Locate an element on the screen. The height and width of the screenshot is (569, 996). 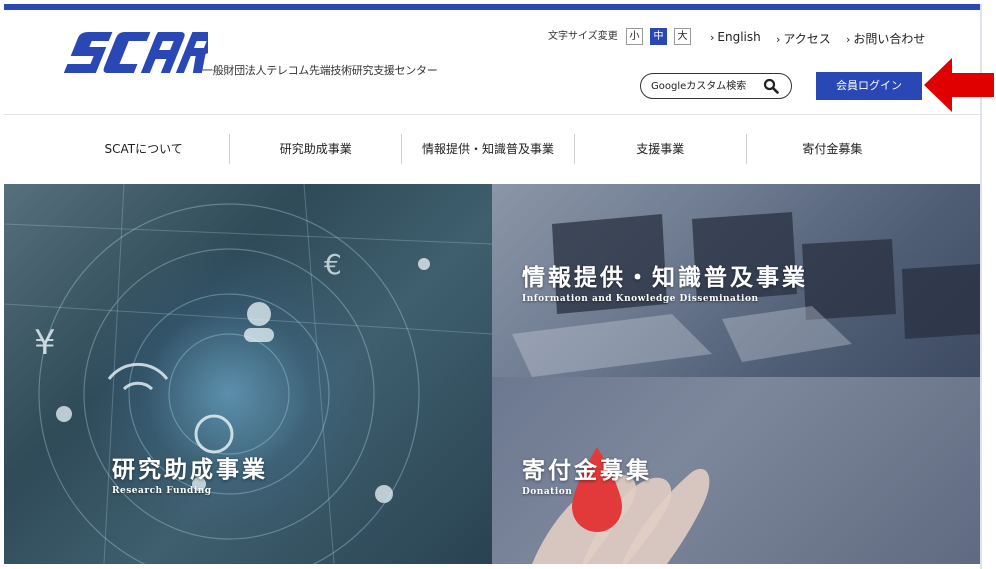
donation-tile-title: 寄付金募集 is located at coordinates (587, 471).